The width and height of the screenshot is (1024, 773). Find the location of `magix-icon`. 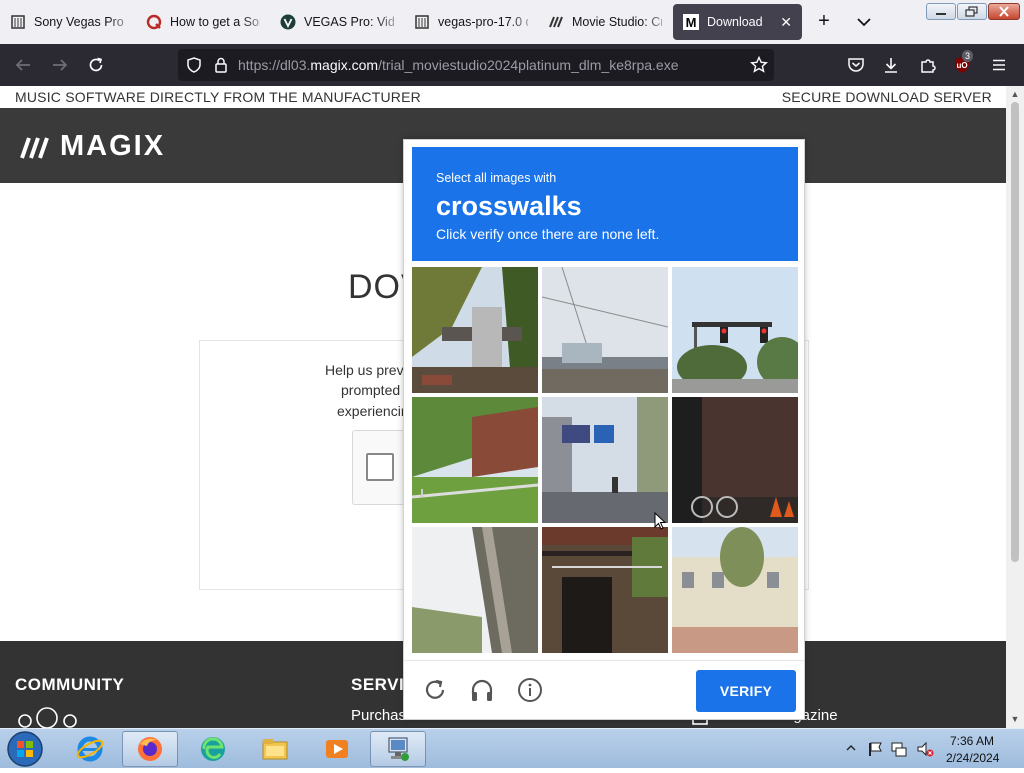

magix-icon is located at coordinates (556, 22).